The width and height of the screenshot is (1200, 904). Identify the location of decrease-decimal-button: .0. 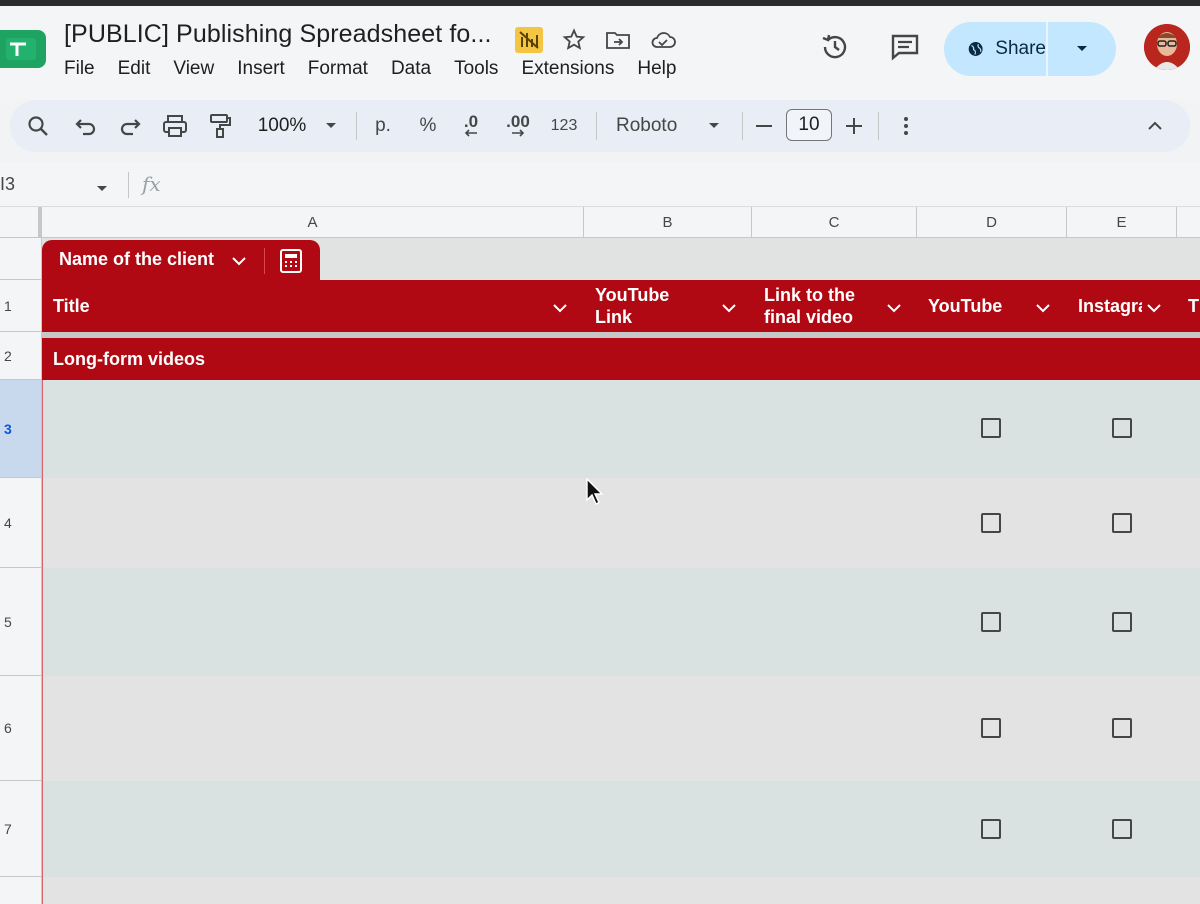
(471, 126).